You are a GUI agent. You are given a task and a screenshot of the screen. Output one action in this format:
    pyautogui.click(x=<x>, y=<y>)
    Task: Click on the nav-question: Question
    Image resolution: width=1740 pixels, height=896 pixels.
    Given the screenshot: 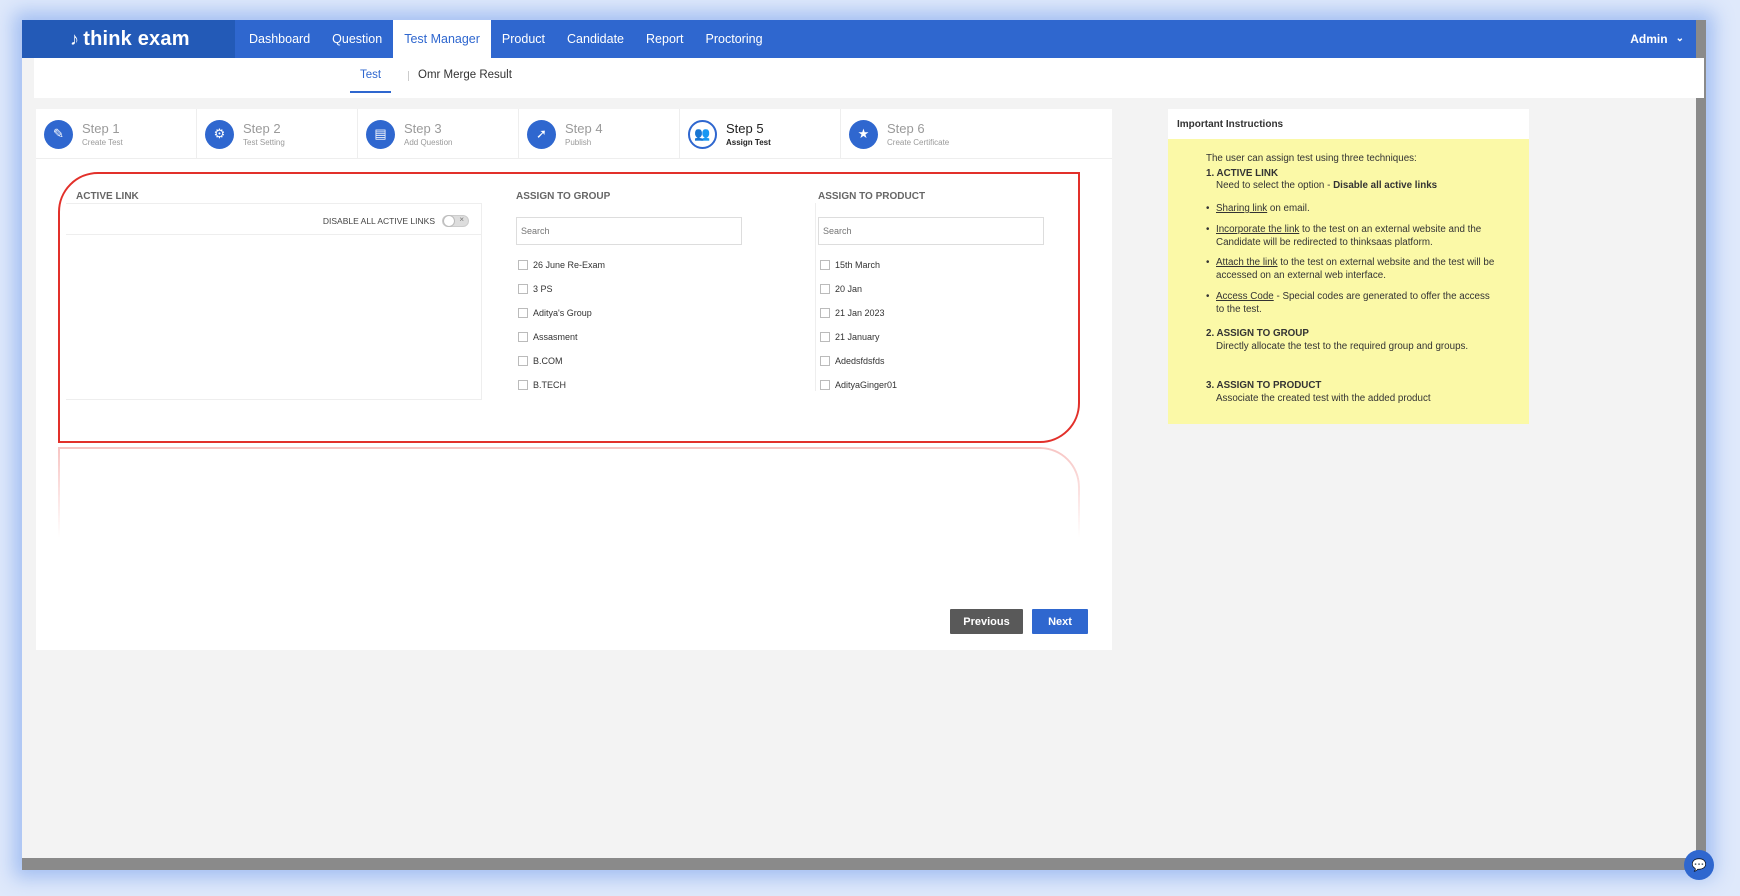 What is the action you would take?
    pyautogui.click(x=357, y=39)
    